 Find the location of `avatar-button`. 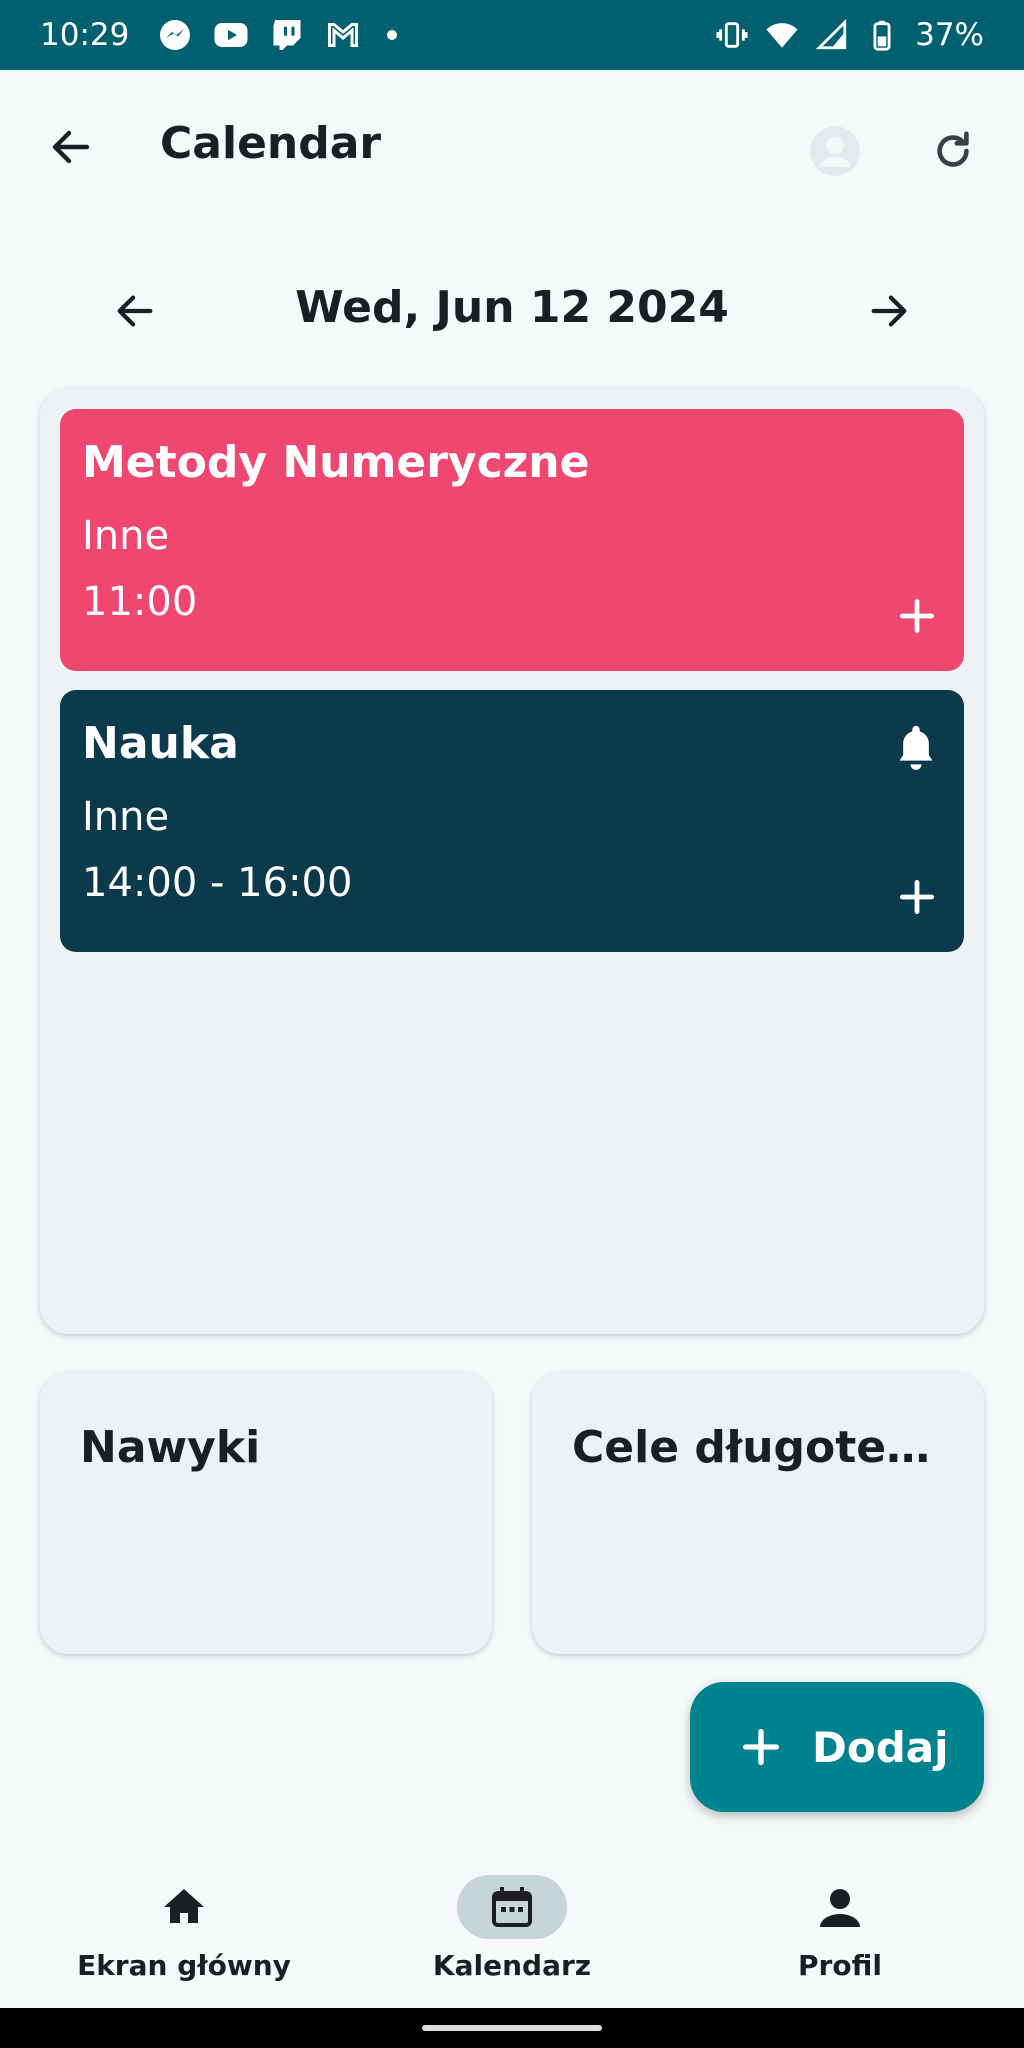

avatar-button is located at coordinates (835, 151).